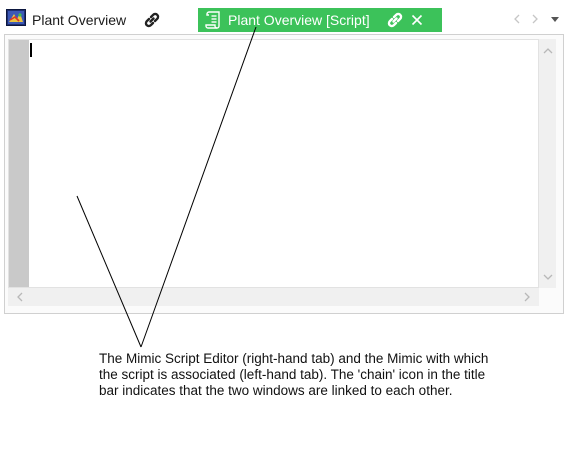  What do you see at coordinates (547, 277) in the screenshot?
I see `scroll-down-icon` at bounding box center [547, 277].